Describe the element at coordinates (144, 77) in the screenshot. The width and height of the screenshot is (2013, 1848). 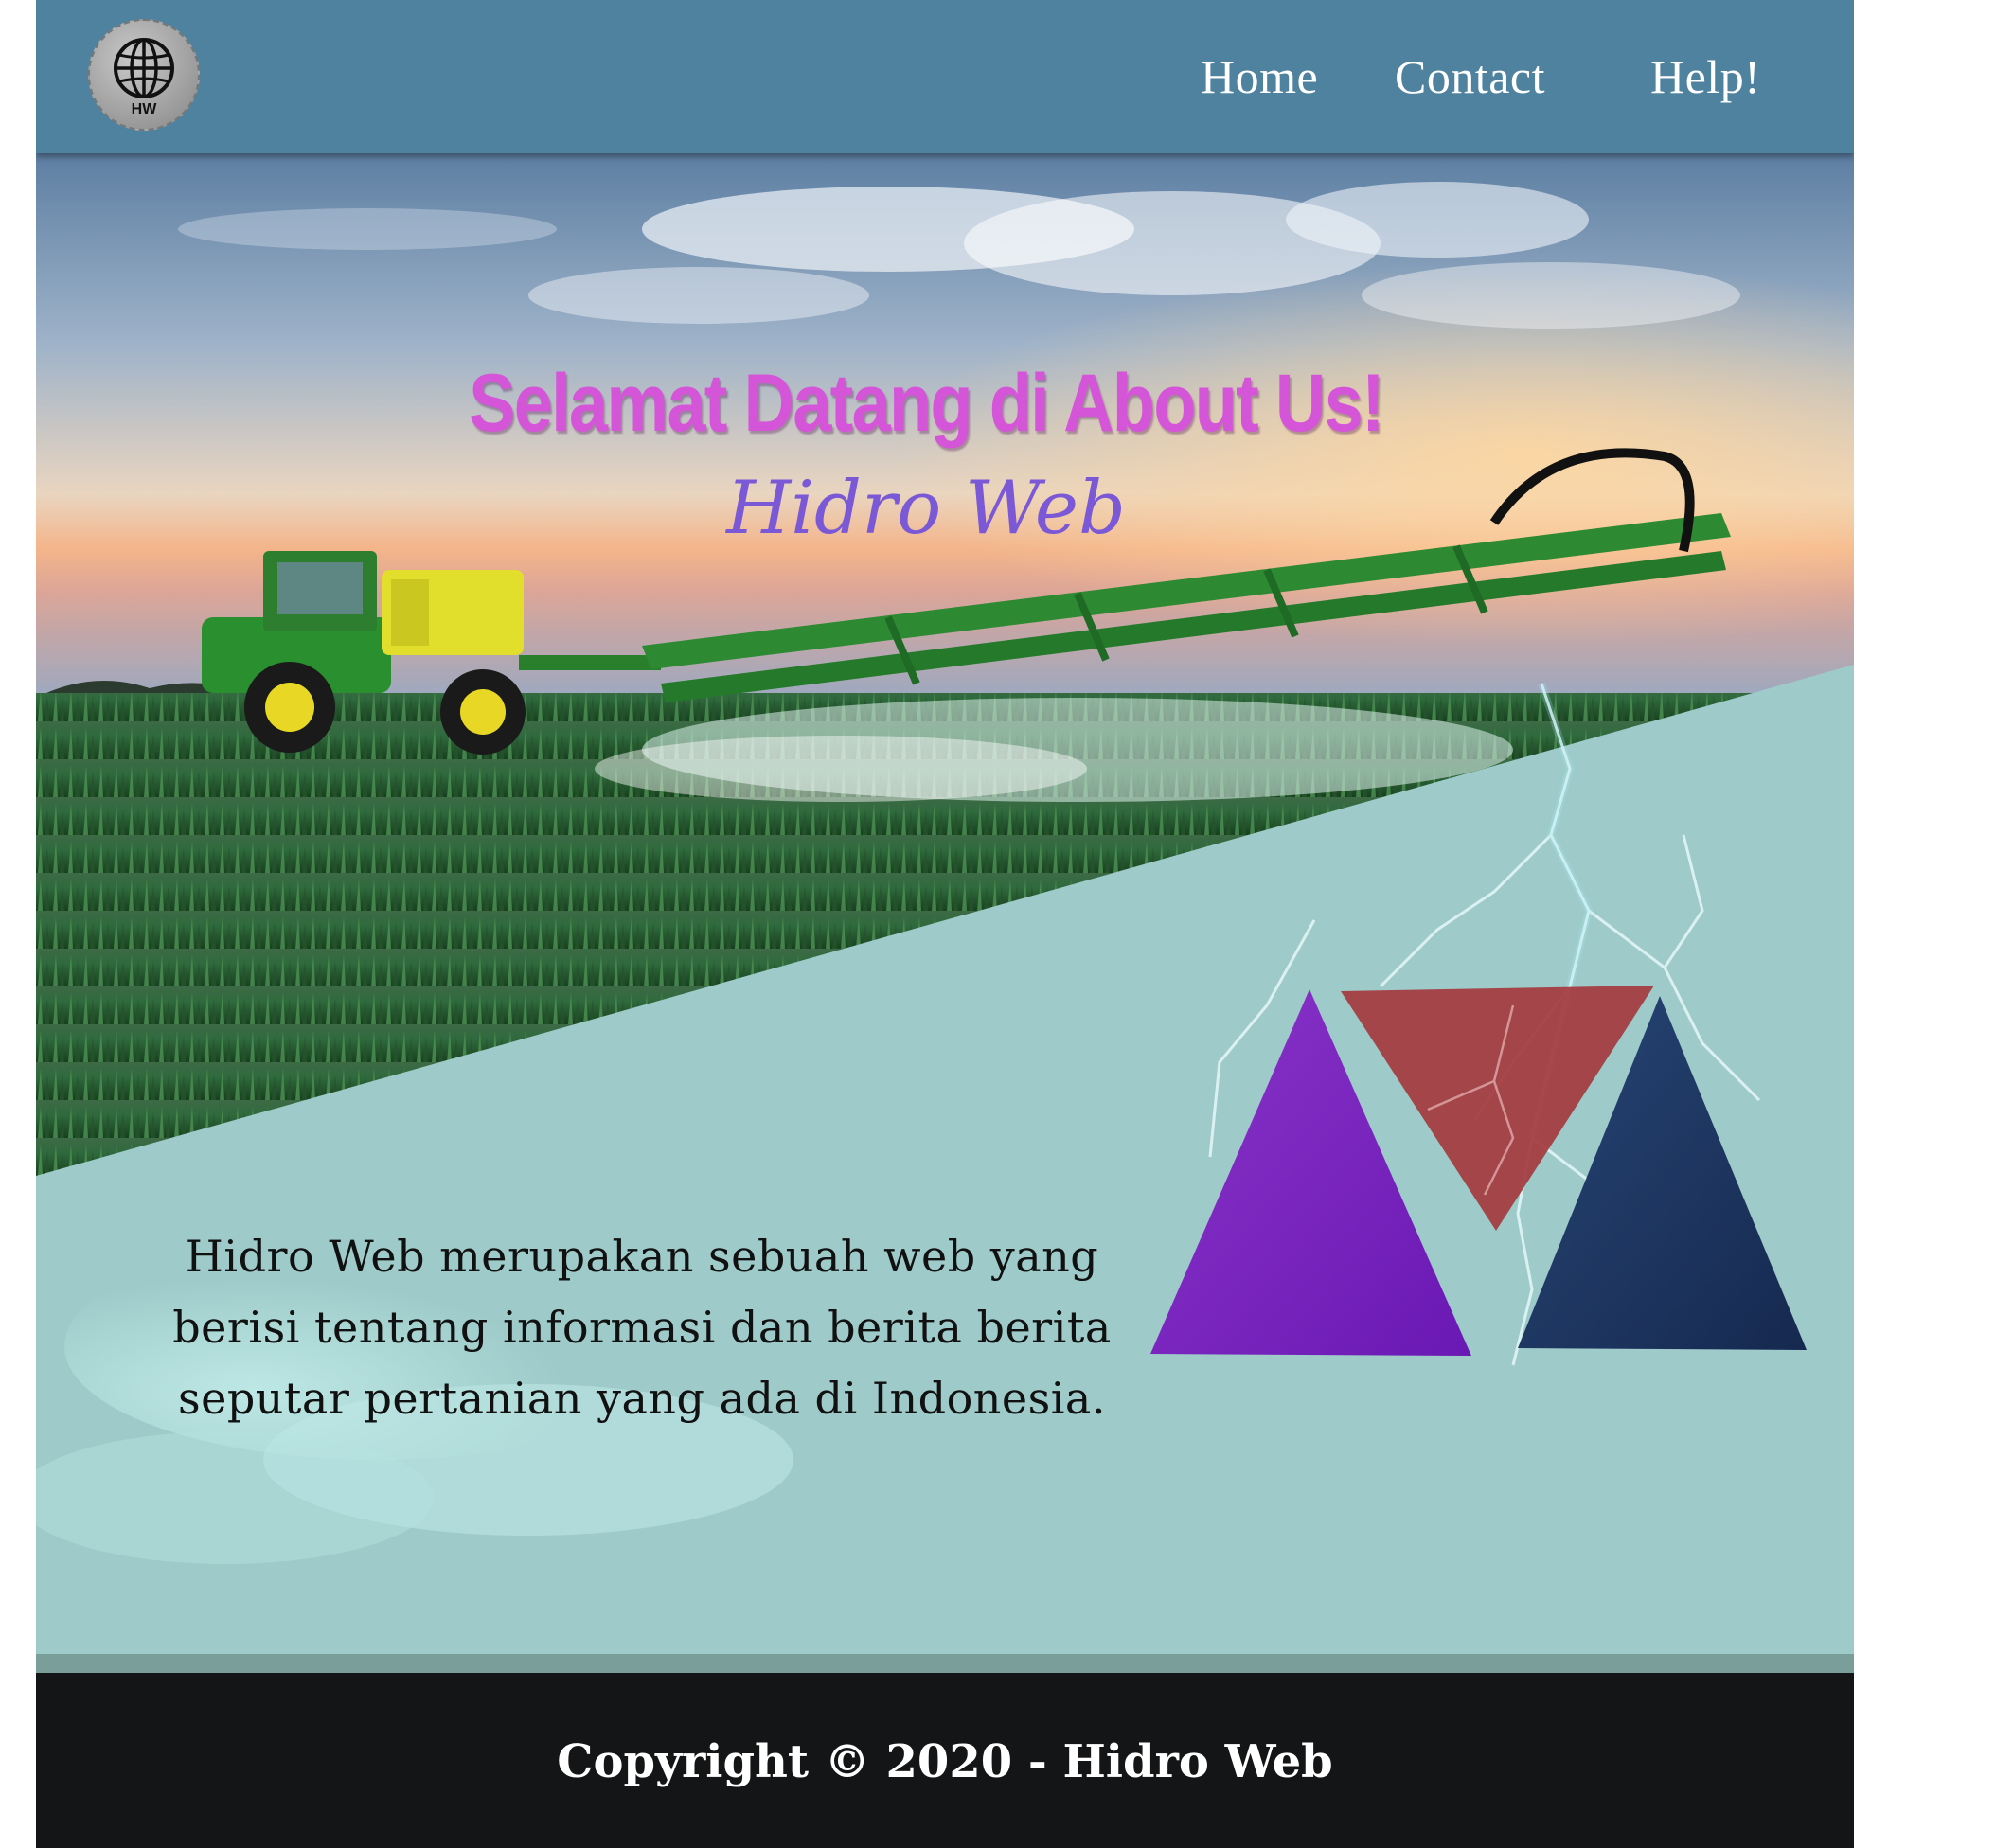
I see `globe-icon: HW` at that location.